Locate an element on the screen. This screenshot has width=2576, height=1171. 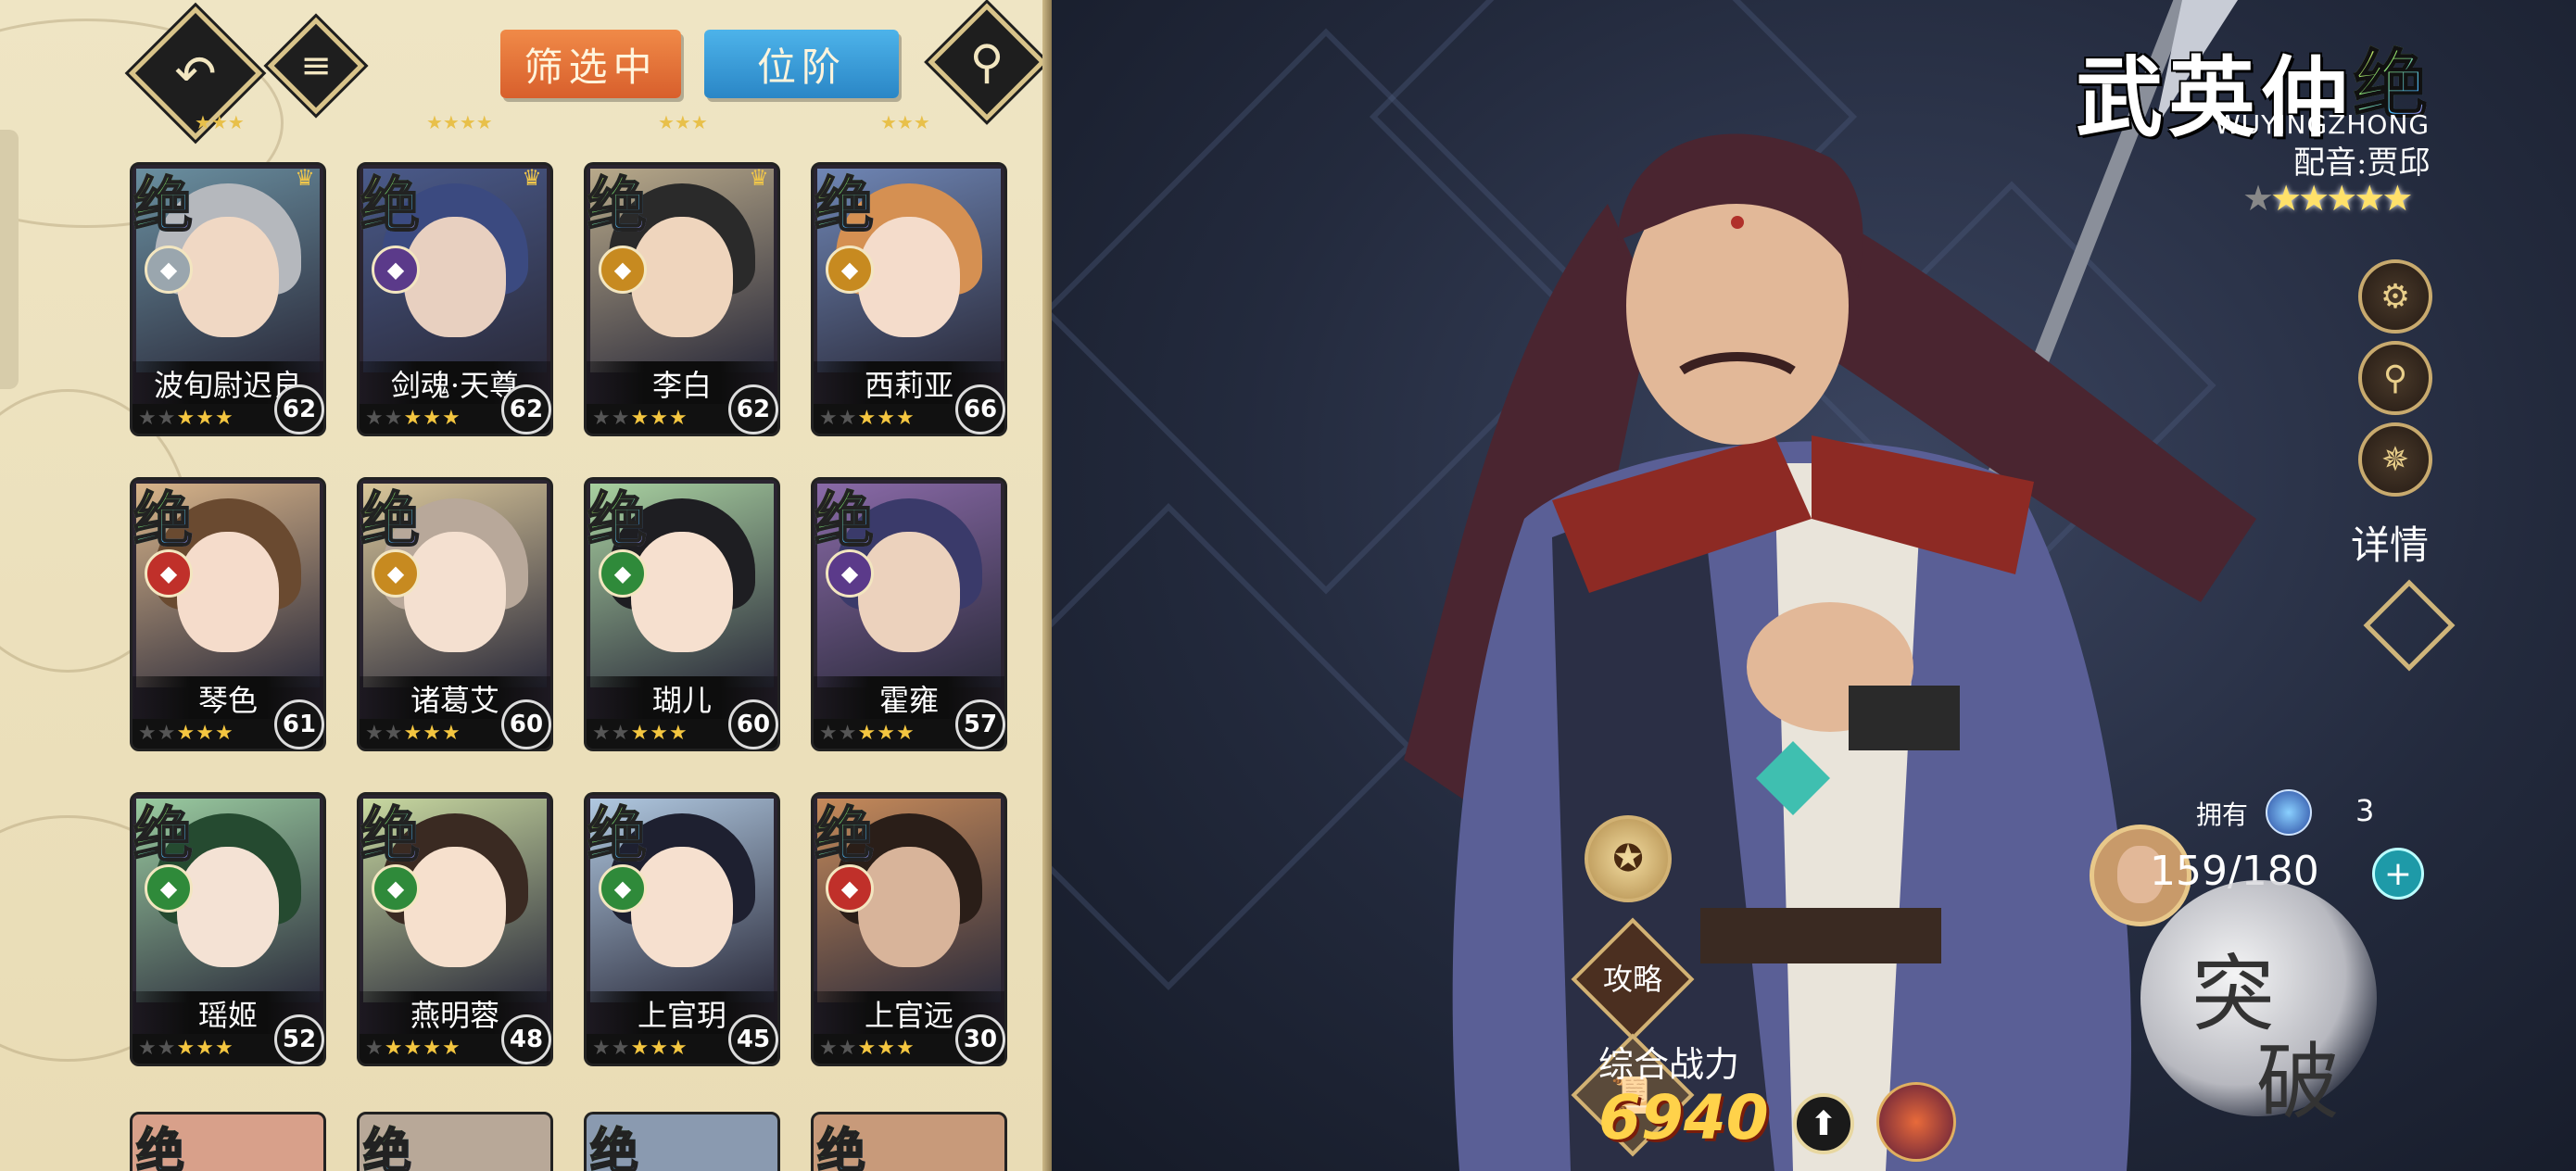
hero-star-rating: ★★★★★★ is located at coordinates (2327, 199).